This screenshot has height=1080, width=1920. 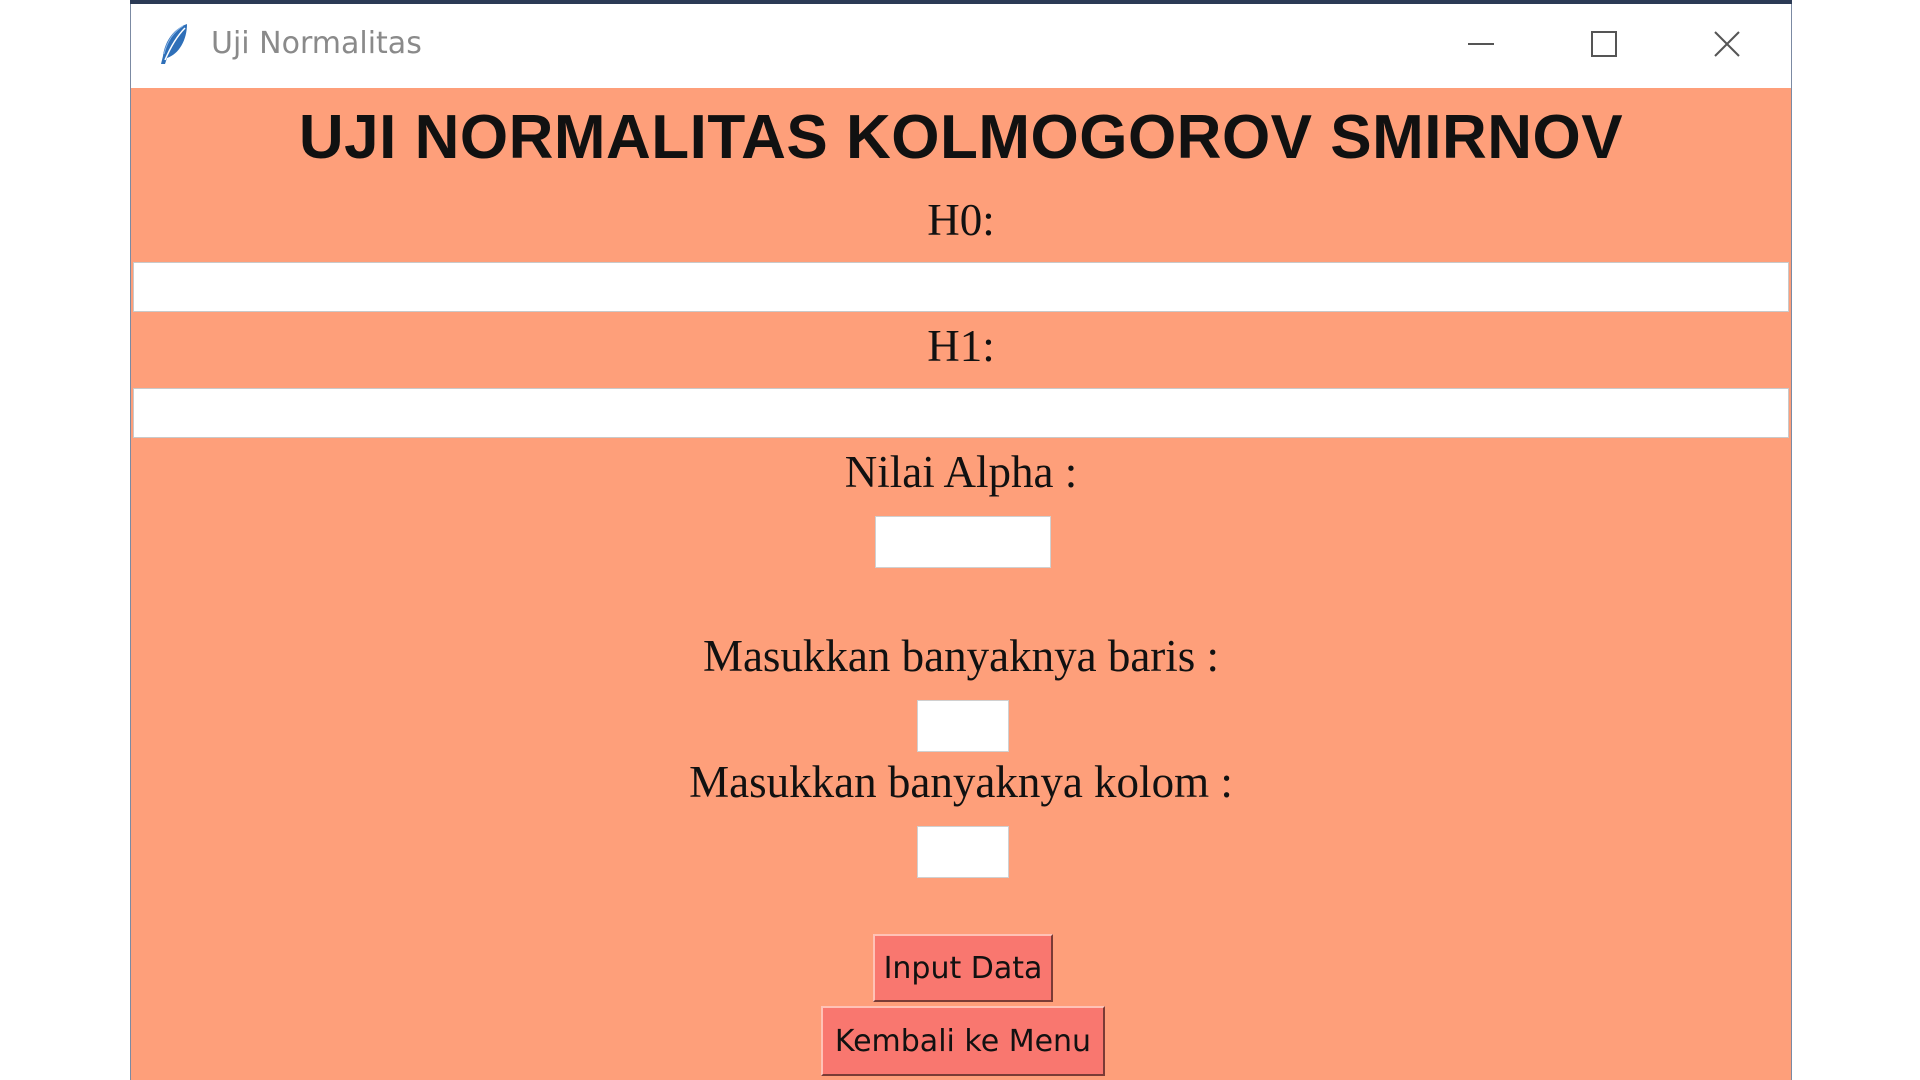 What do you see at coordinates (961, 346) in the screenshot?
I see `h1-label: H1:` at bounding box center [961, 346].